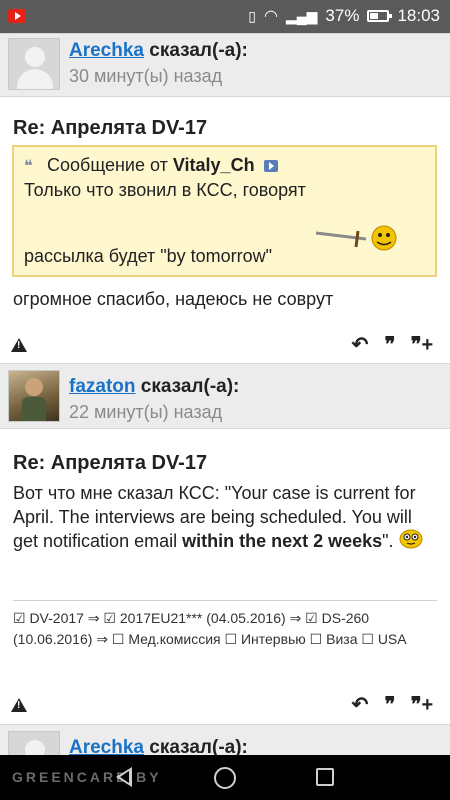 This screenshot has width=450, height=800. What do you see at coordinates (107, 165) in the screenshot?
I see `quote-prefix: Сообщение от` at bounding box center [107, 165].